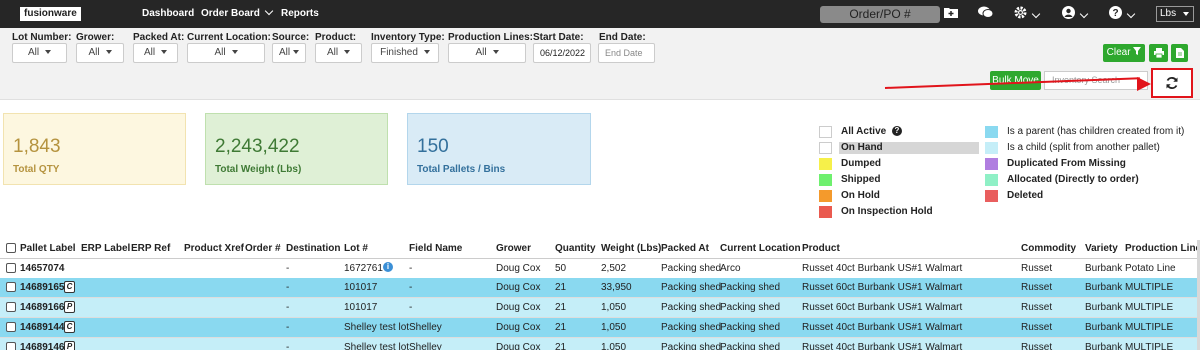  What do you see at coordinates (631, 248) in the screenshot?
I see `col-weight: Weight (Lbs)` at bounding box center [631, 248].